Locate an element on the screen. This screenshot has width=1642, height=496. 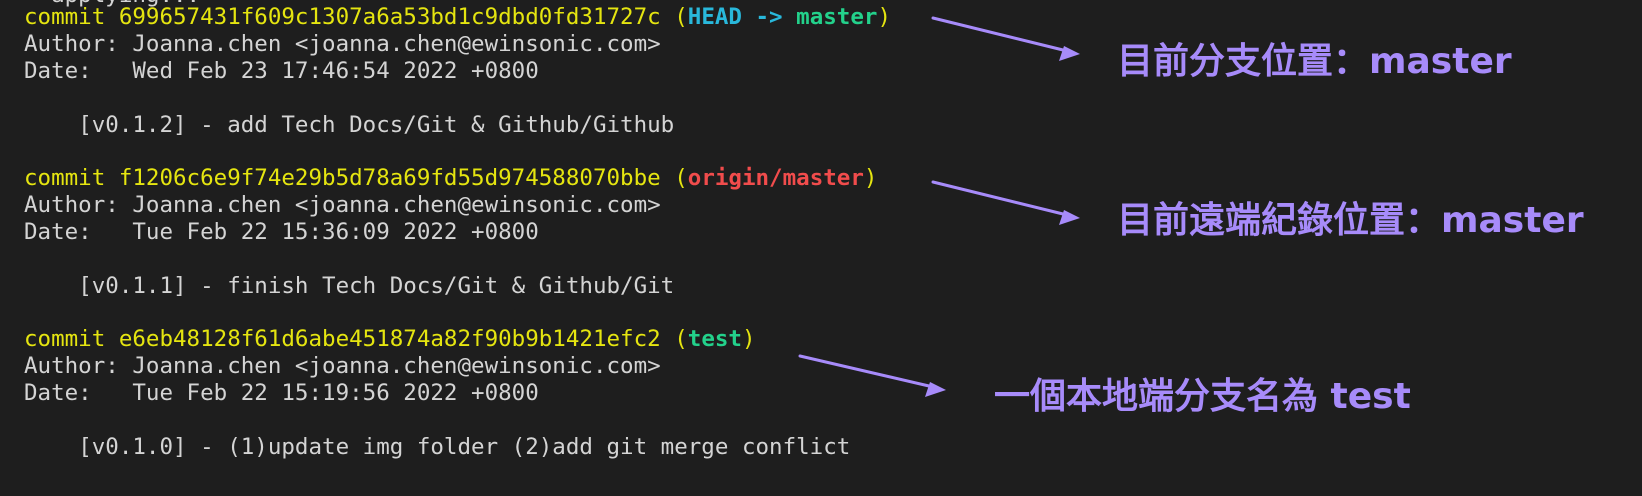
annotation-head-position: 目前分支位置：master is located at coordinates (1314, 61).